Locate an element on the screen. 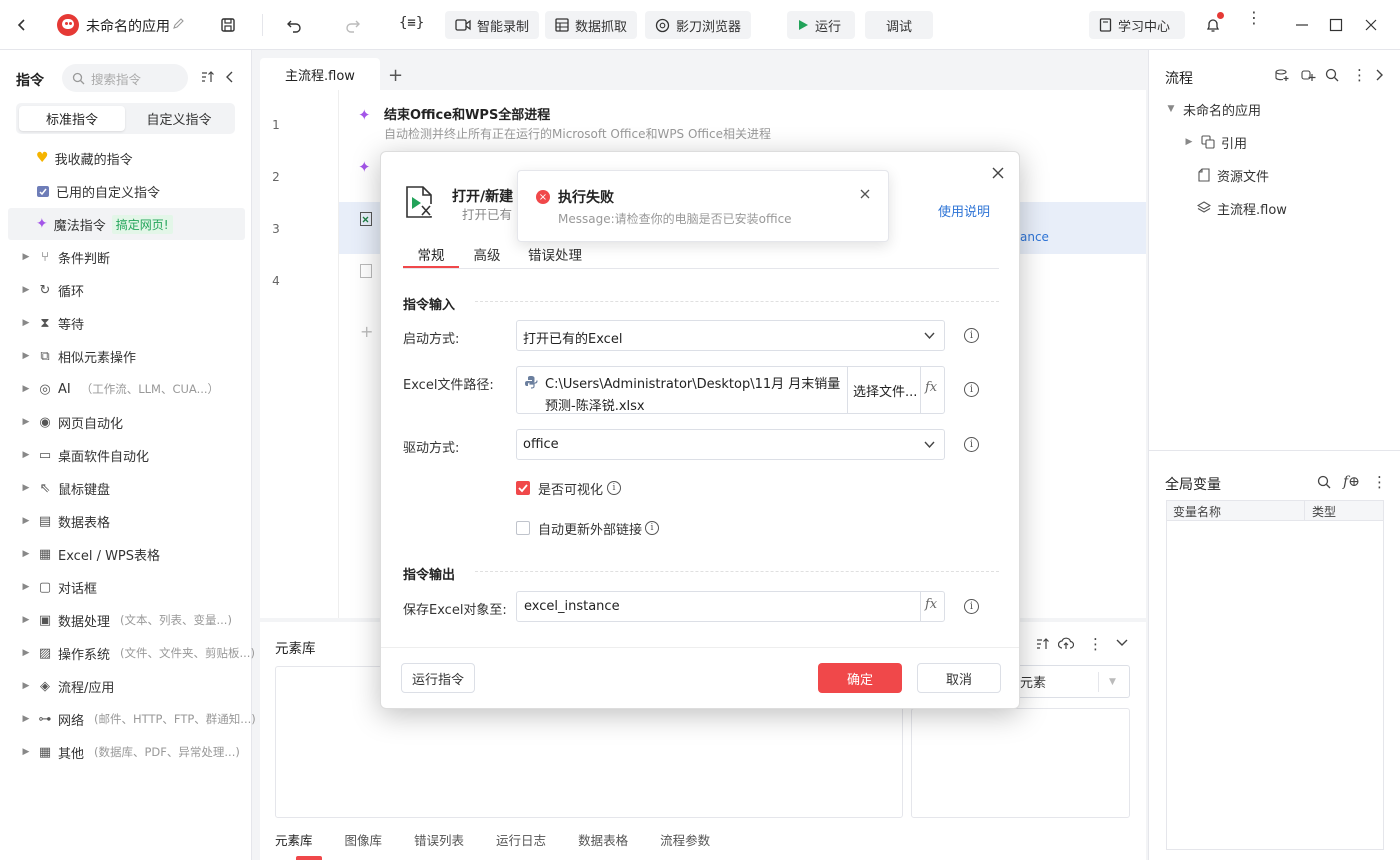  category-label: 相似元素操作 is located at coordinates (97, 358).